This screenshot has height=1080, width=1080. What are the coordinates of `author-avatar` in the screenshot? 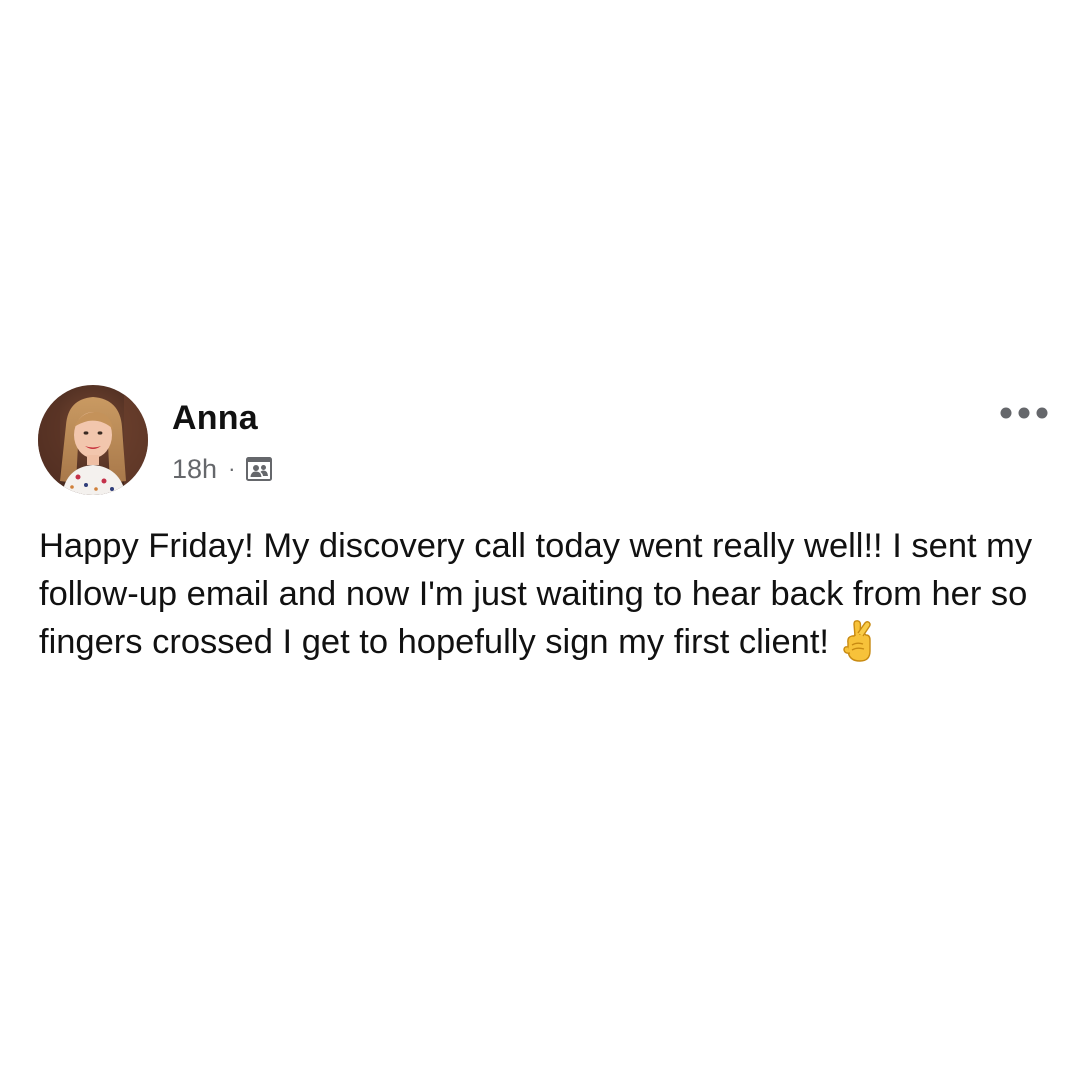 It's located at (93, 440).